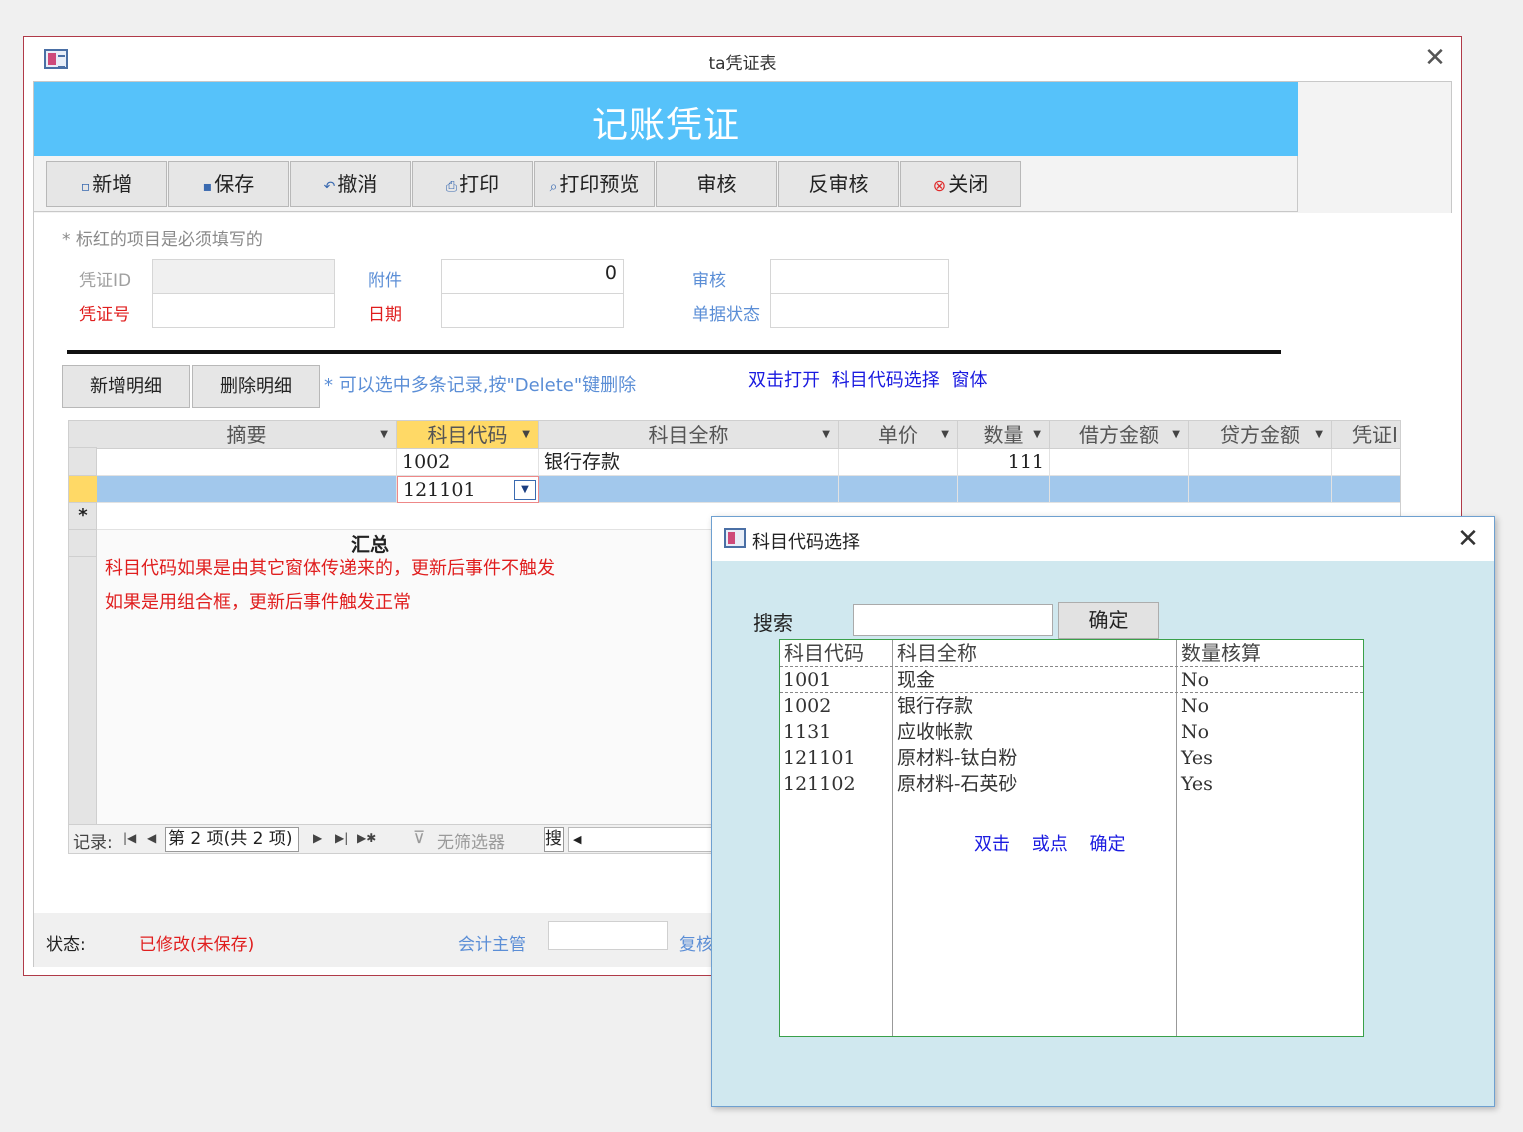 The image size is (1523, 1132). I want to click on search-input: 搜, so click(554, 839).